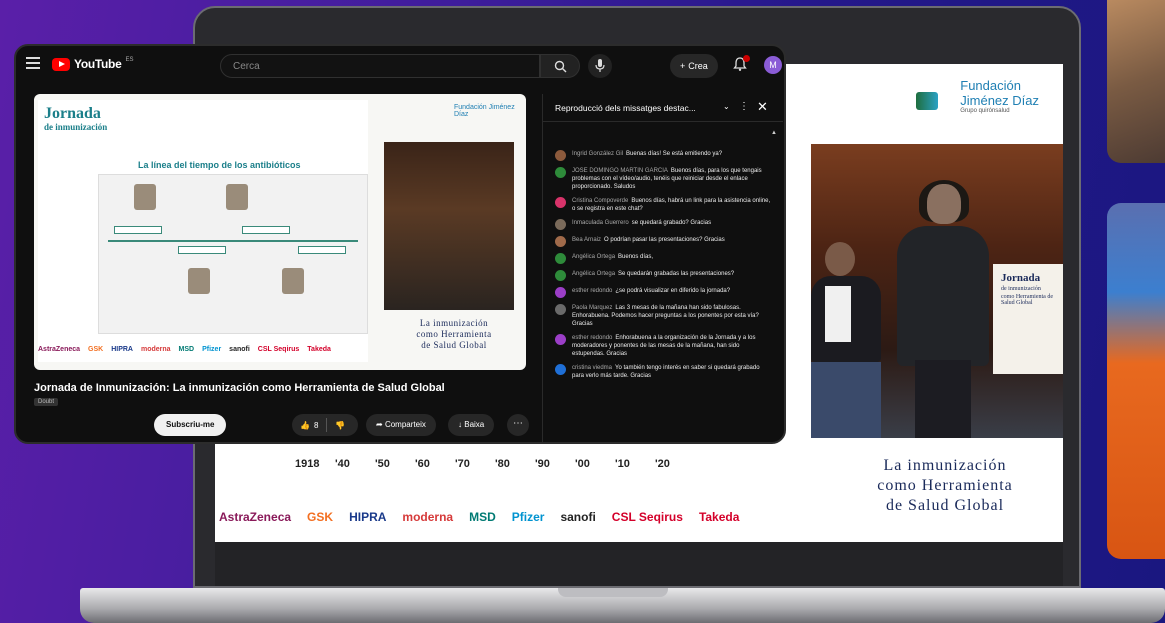  I want to click on scroll-up-icon: ▲, so click(774, 133).